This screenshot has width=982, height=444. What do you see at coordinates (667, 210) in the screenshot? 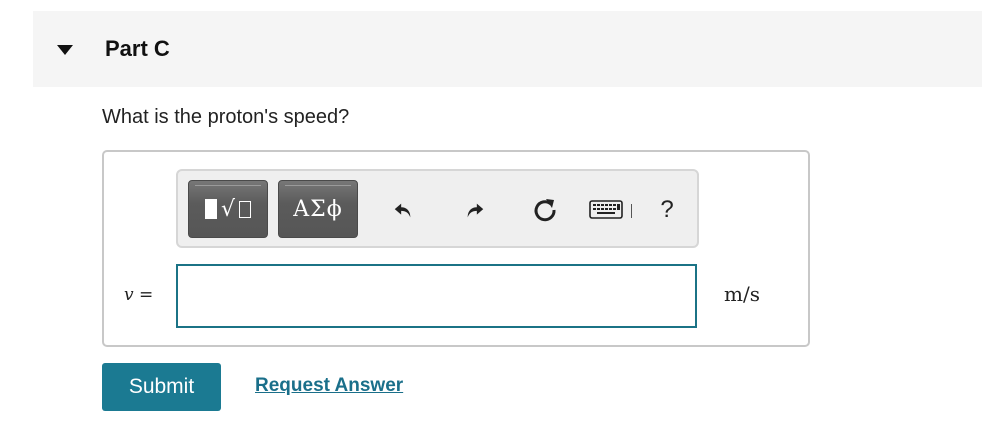
I see `help-button: ?` at bounding box center [667, 210].